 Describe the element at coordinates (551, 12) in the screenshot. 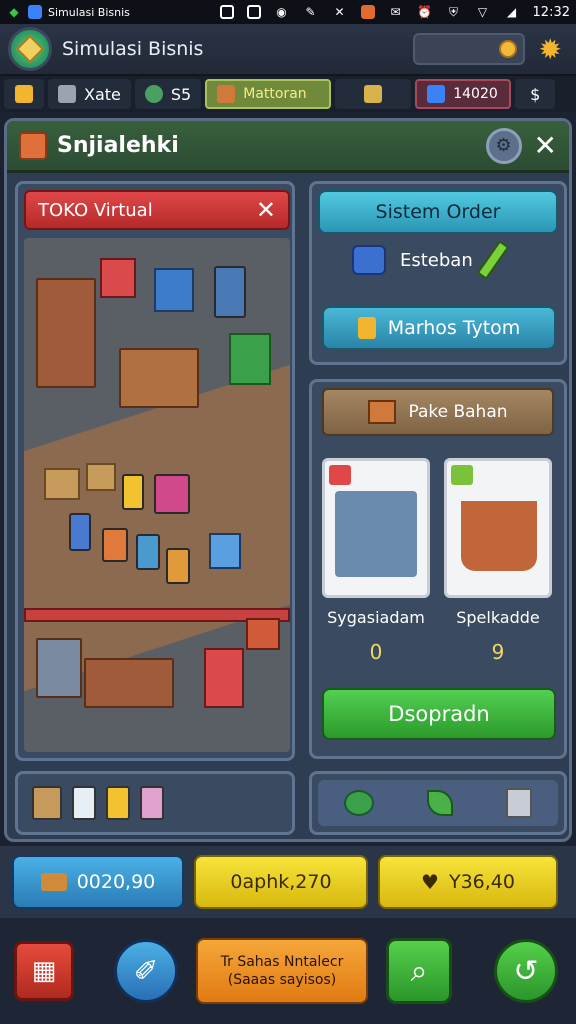

I see `status-time: 12:32` at that location.